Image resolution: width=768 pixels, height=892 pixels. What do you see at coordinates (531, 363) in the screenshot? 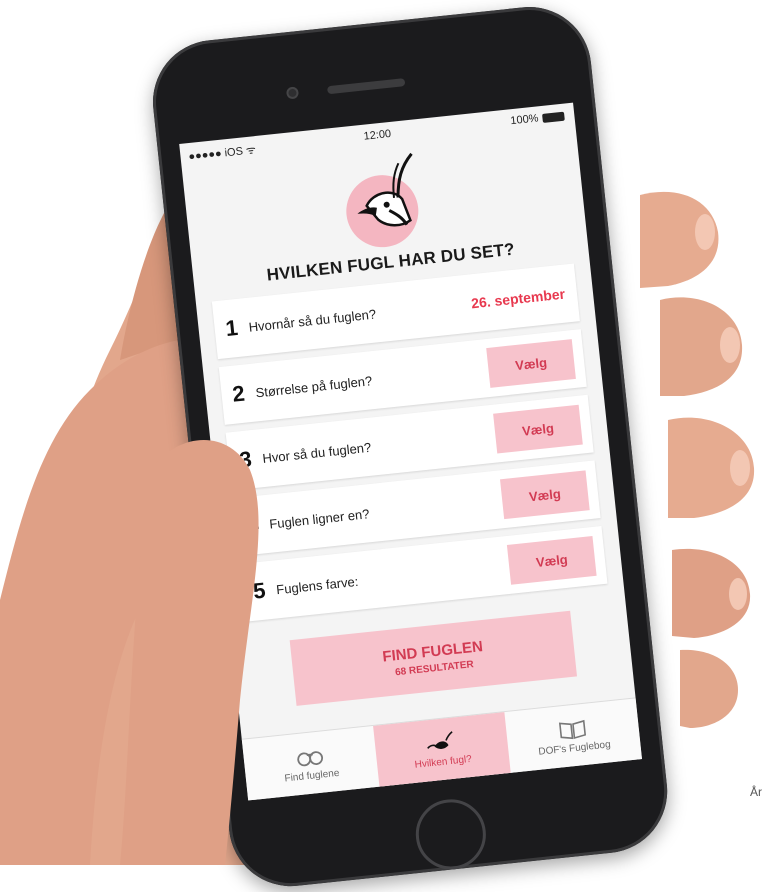
I see `choose-size-button: Vælg` at bounding box center [531, 363].